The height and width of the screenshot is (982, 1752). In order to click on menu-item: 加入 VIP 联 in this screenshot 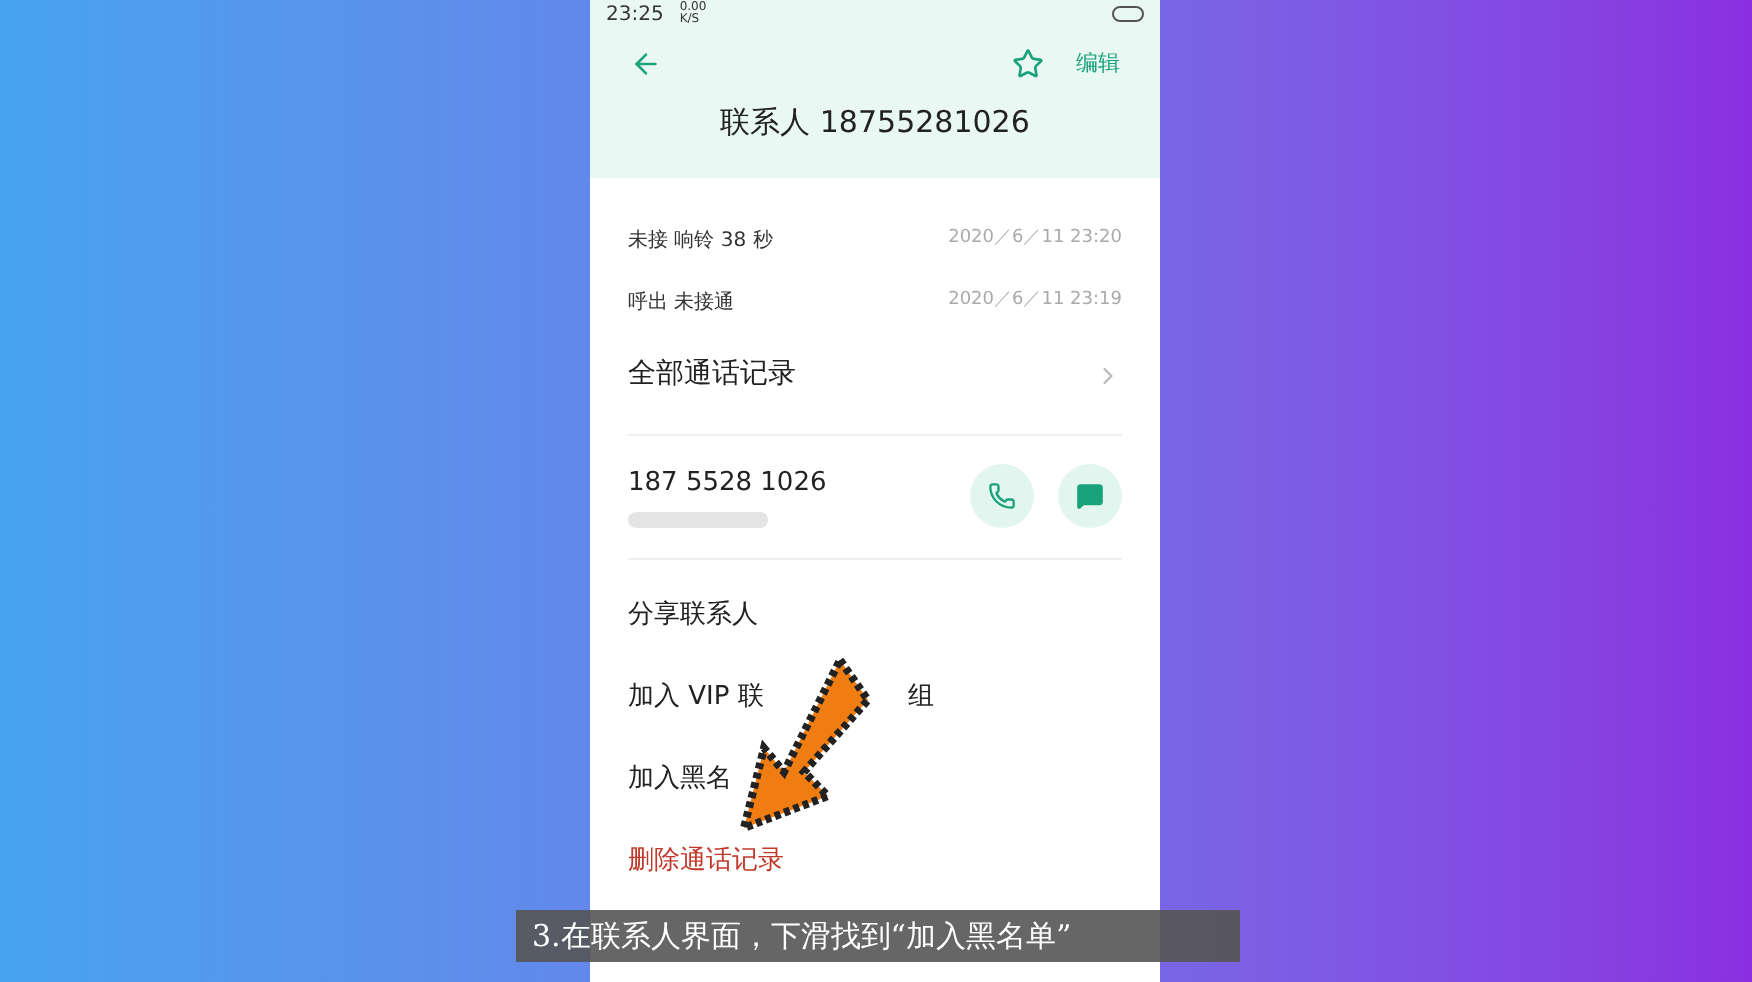, I will do `click(696, 698)`.